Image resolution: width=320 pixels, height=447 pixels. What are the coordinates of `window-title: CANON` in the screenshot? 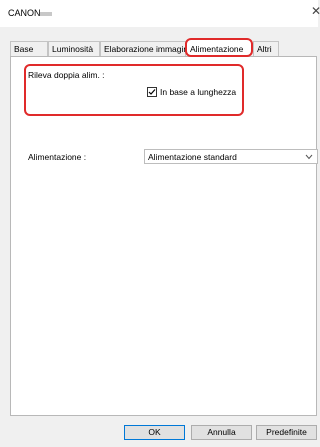 It's located at (24, 13).